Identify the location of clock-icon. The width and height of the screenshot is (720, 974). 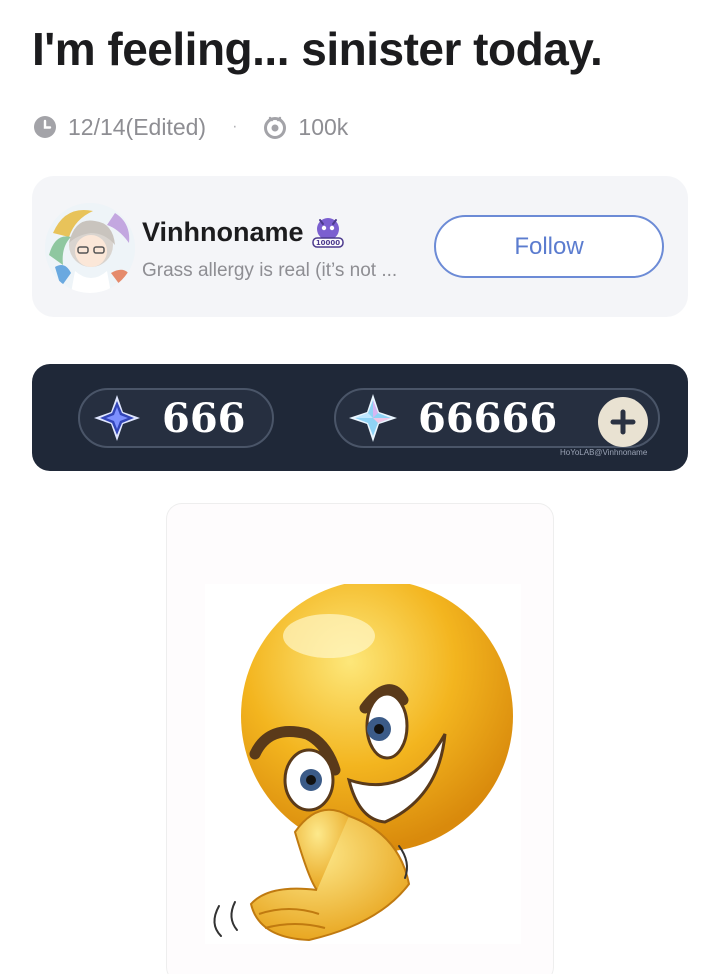
(45, 127).